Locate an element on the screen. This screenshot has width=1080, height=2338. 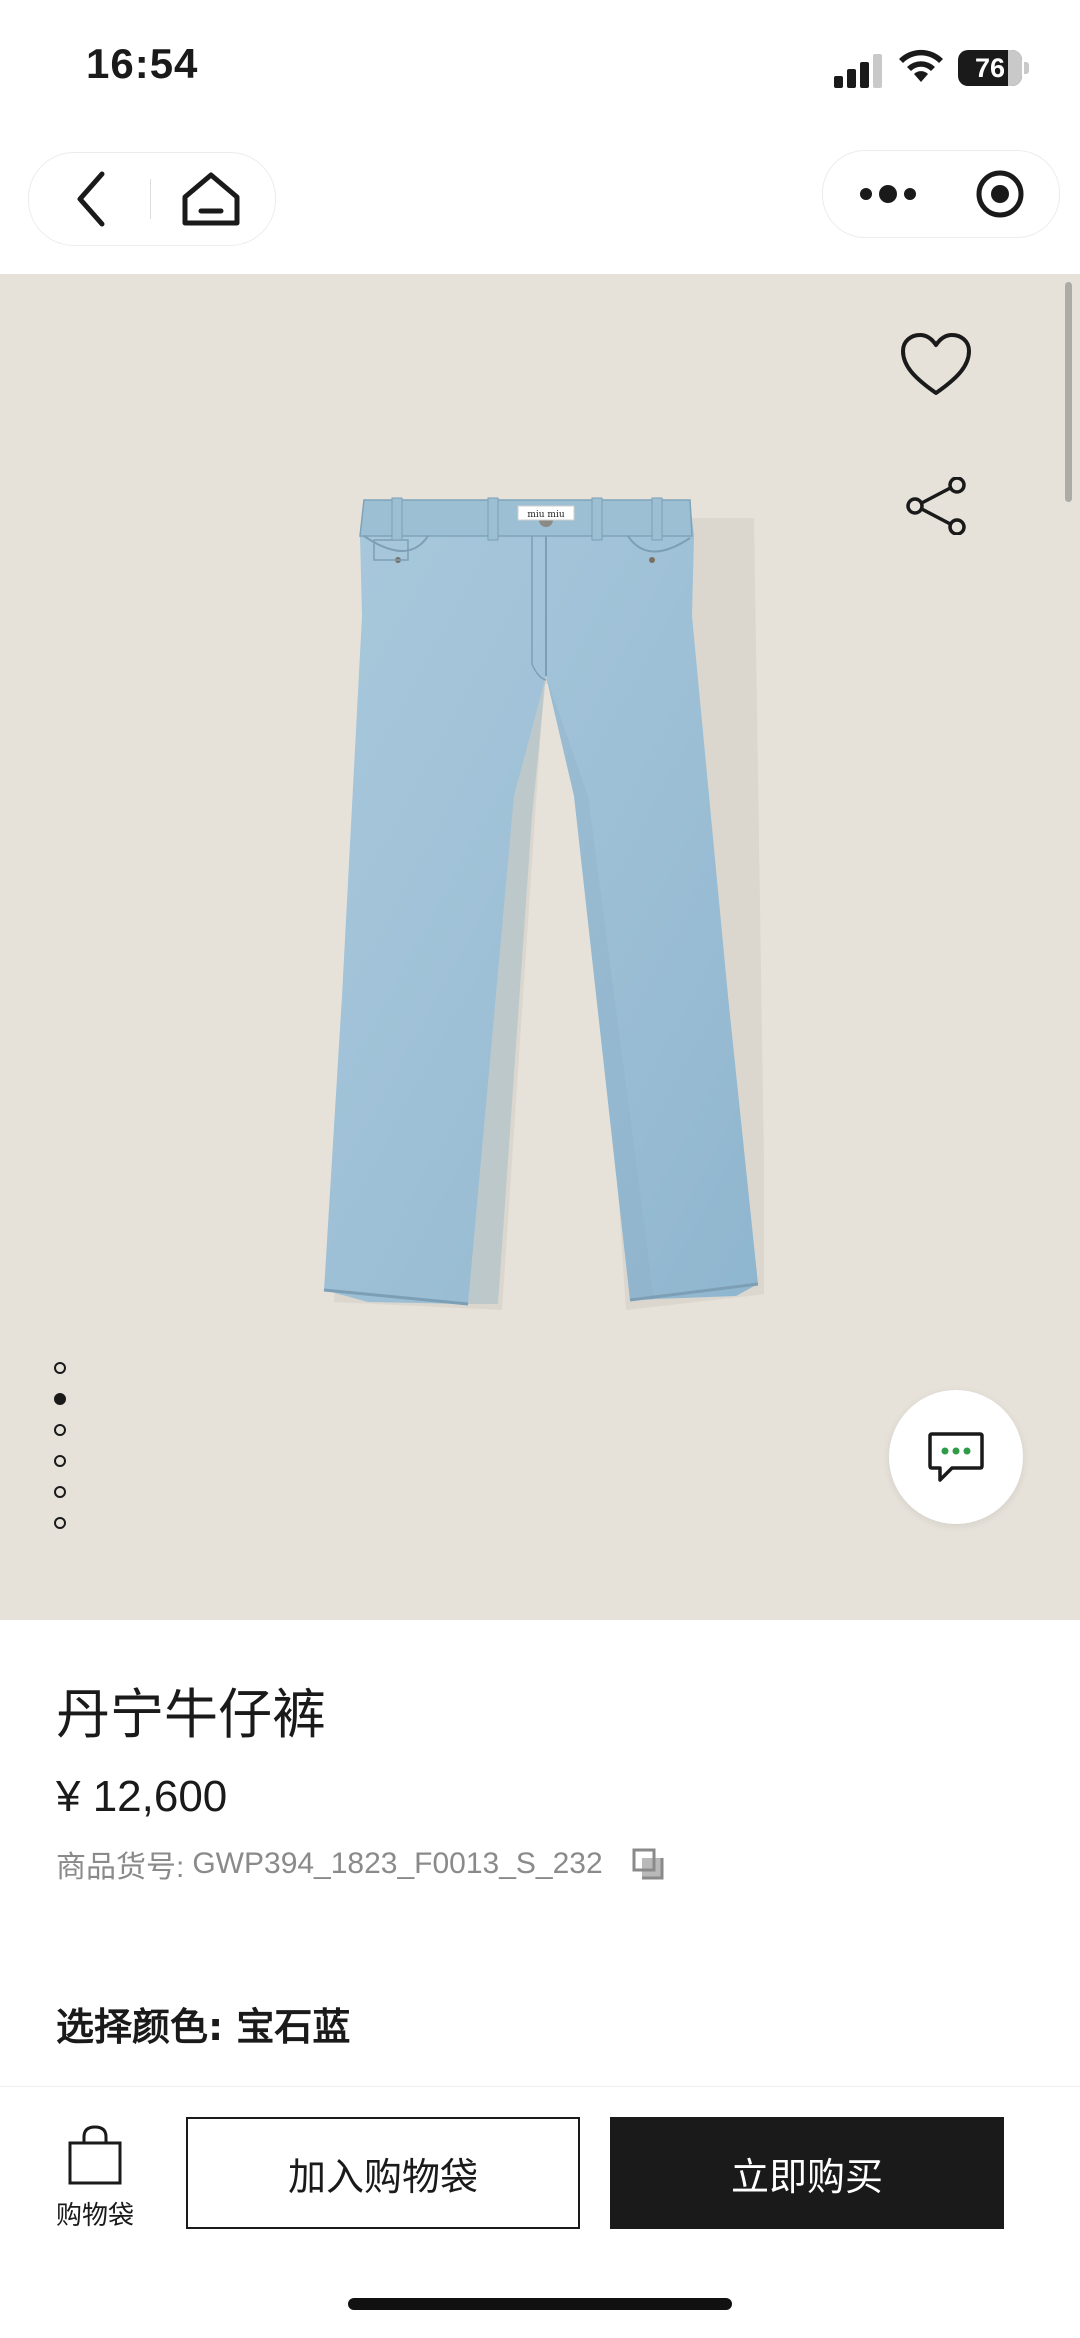
product-jeans-image: miu miu is located at coordinates (543, 903).